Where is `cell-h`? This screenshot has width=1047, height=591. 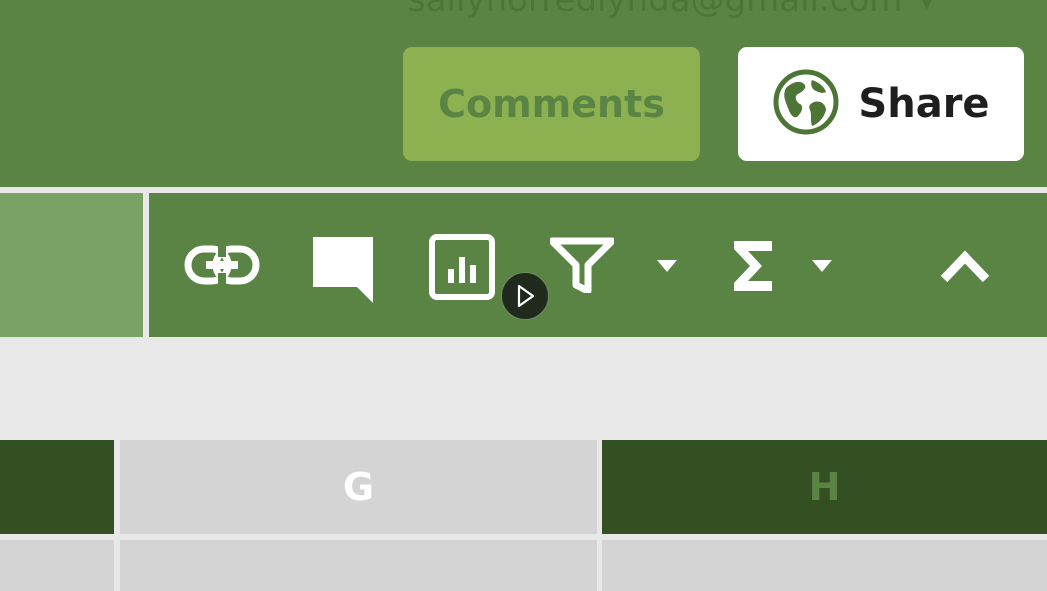 cell-h is located at coordinates (824, 565).